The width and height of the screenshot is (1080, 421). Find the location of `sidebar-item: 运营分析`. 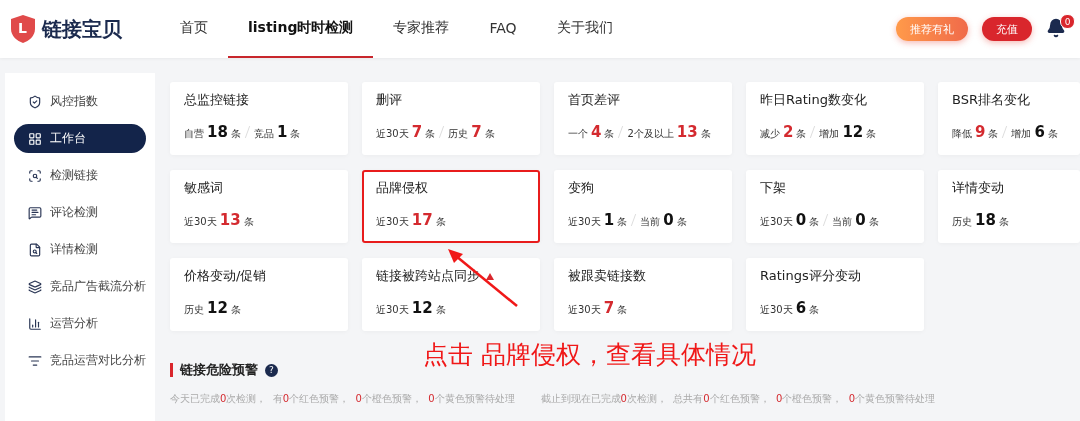

sidebar-item: 运营分析 is located at coordinates (80, 323).